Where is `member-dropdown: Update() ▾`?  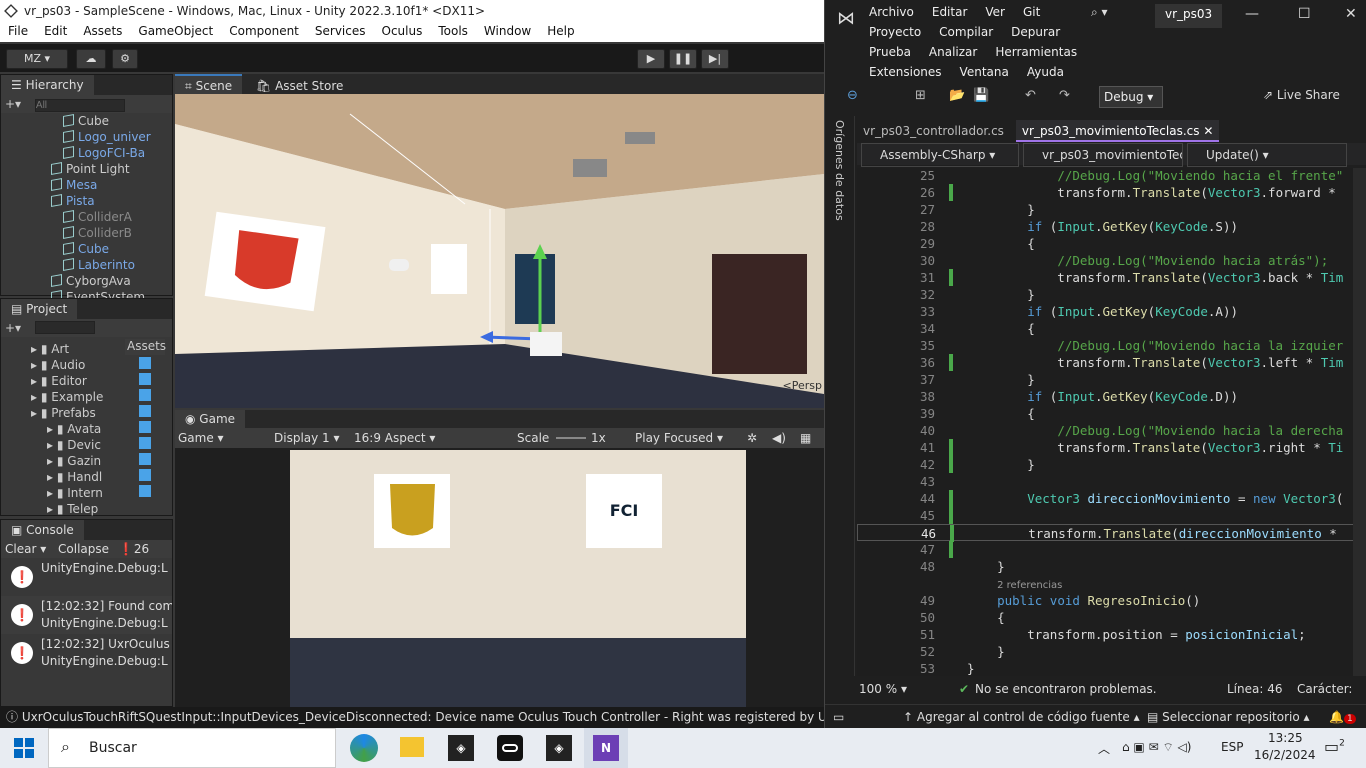 member-dropdown: Update() ▾ is located at coordinates (1267, 155).